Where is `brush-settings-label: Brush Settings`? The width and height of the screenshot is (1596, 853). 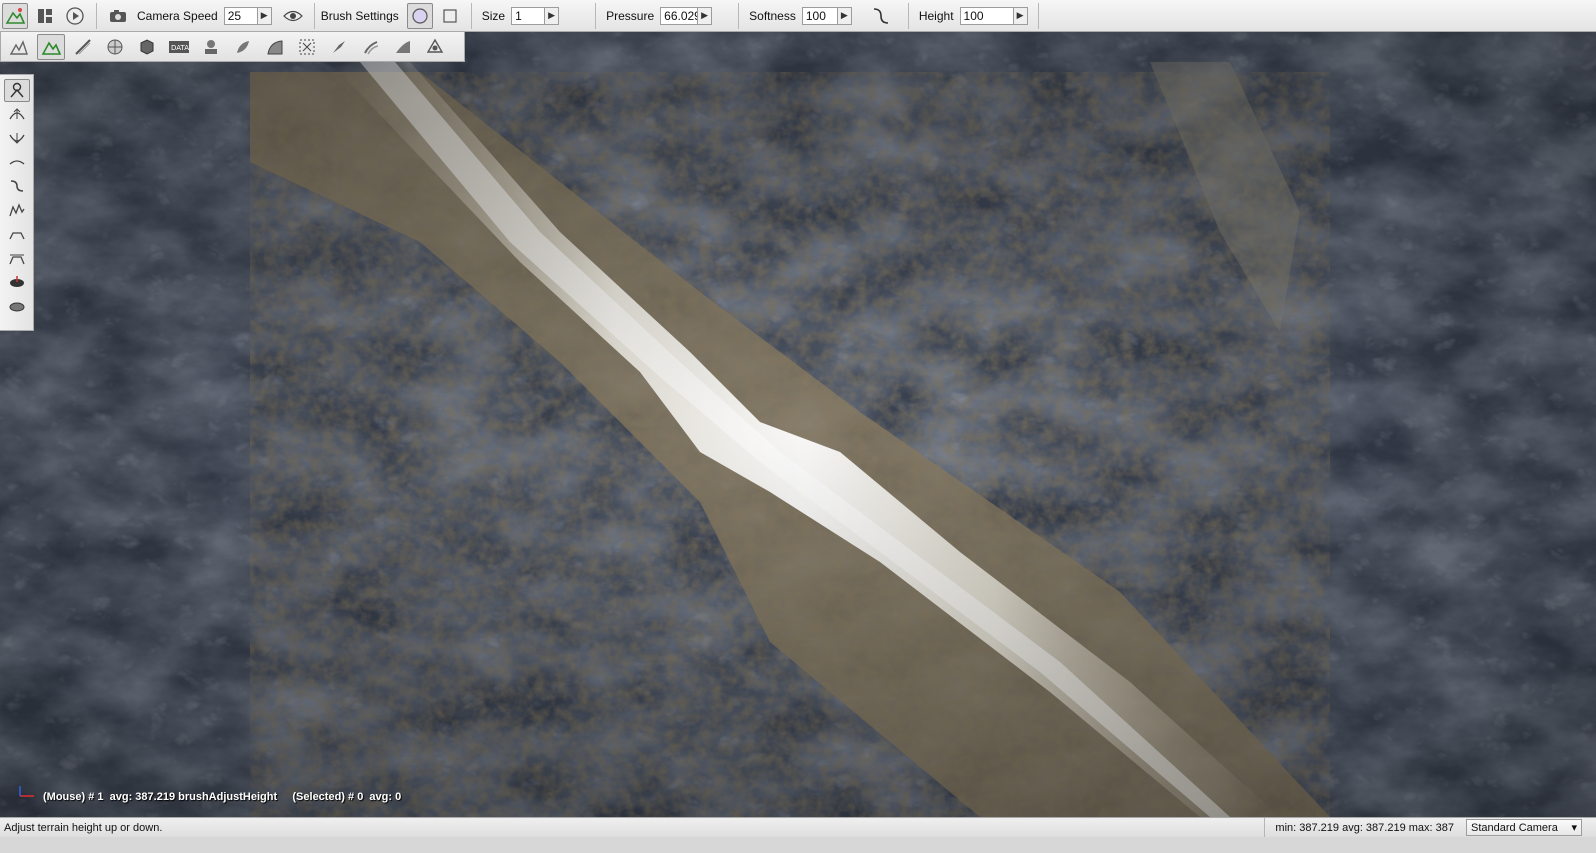 brush-settings-label: Brush Settings is located at coordinates (359, 15).